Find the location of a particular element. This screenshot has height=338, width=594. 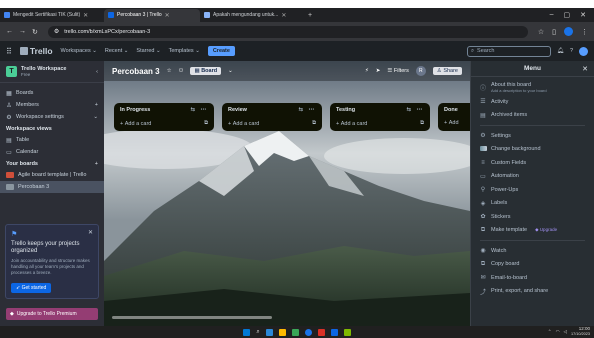

sidebar-item-label: Agile board template | Trello is located at coordinates (52, 175).